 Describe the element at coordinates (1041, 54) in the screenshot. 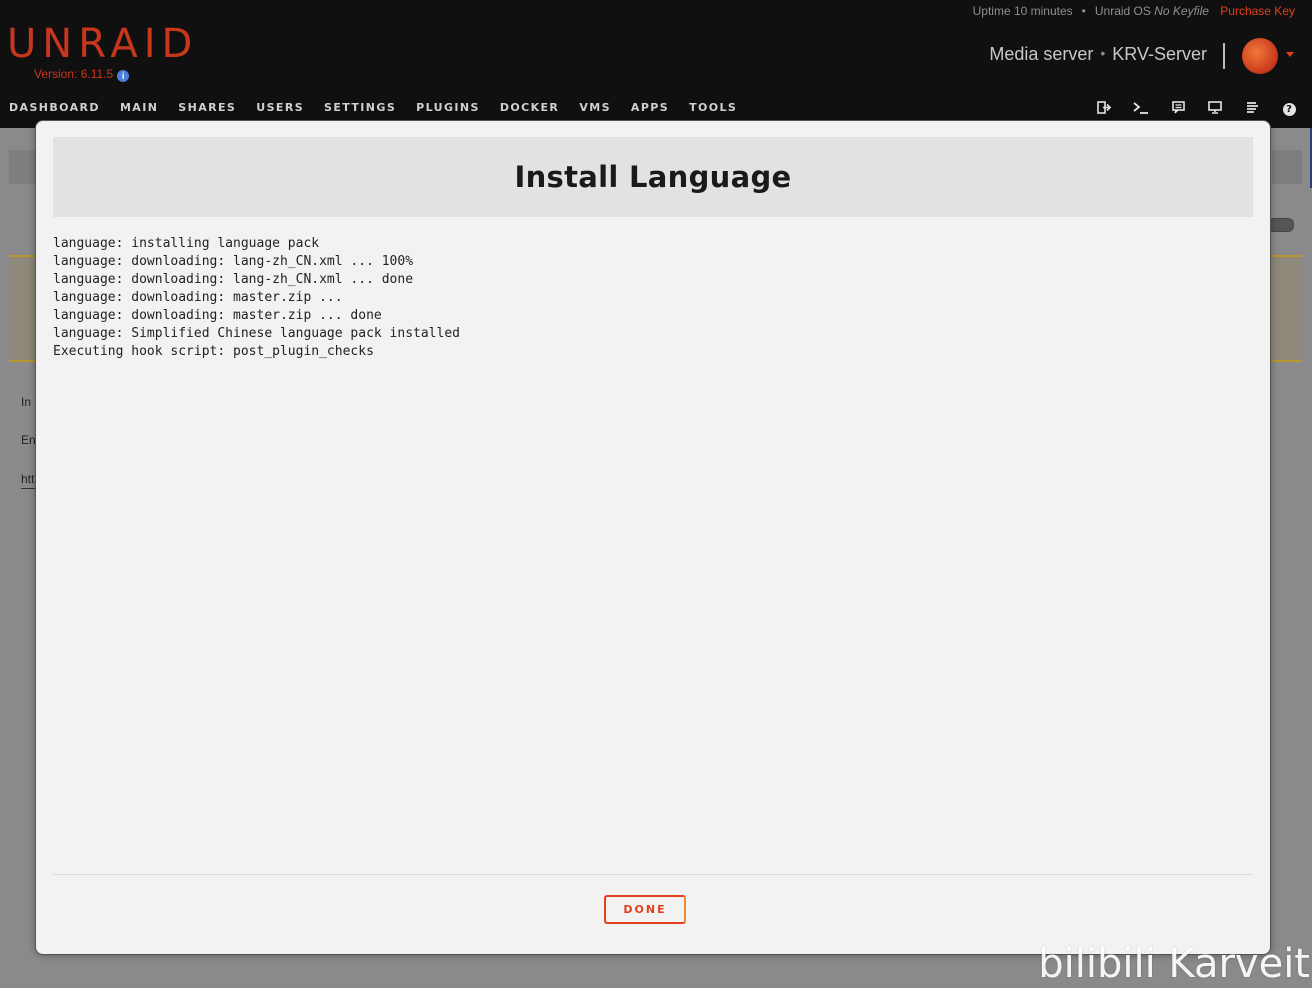

I see `server-description: Media server` at that location.